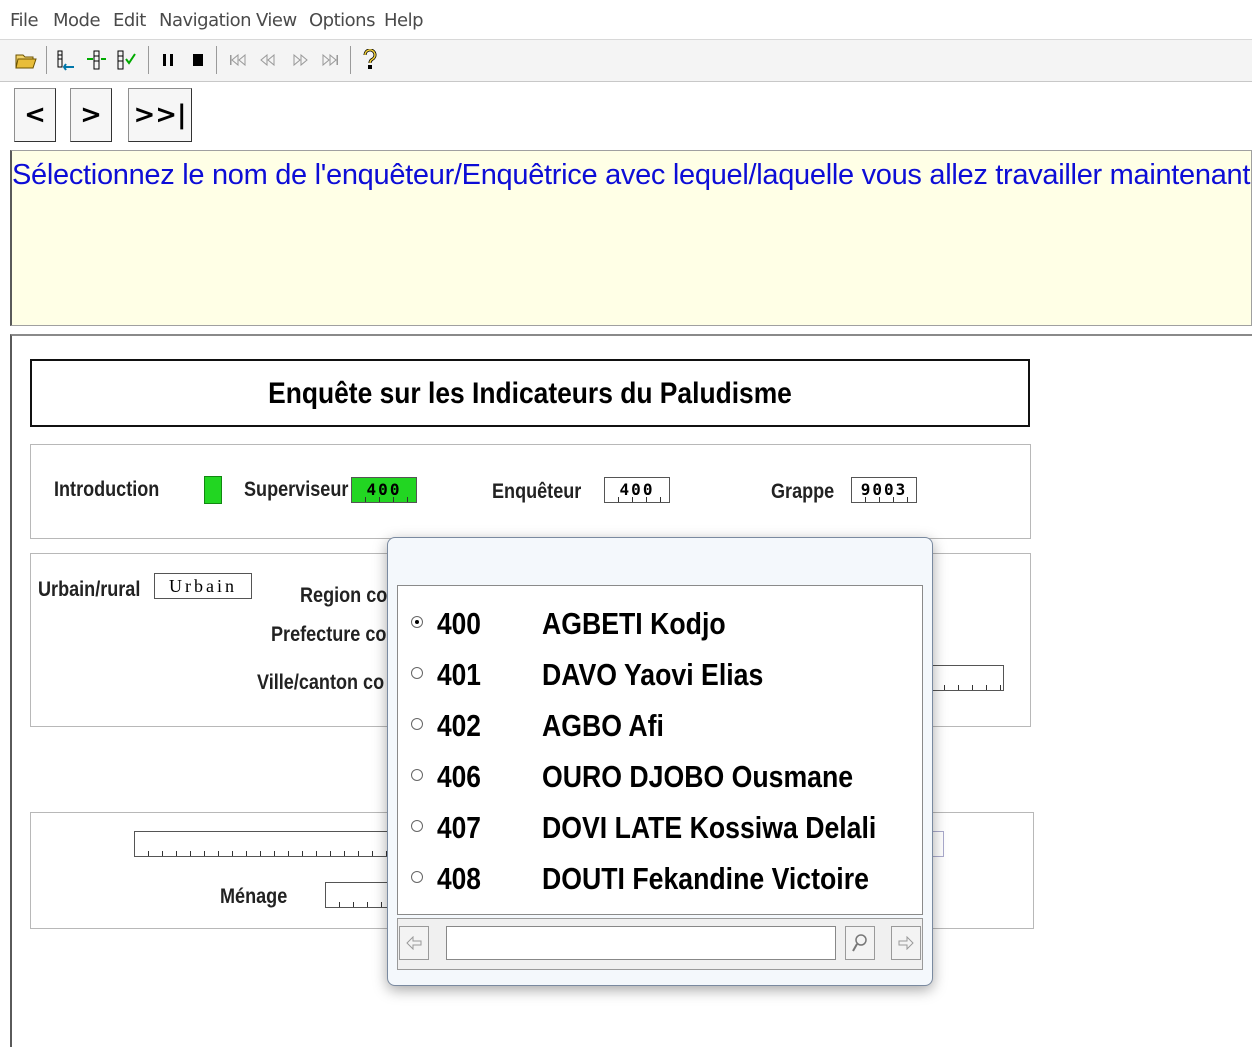 The height and width of the screenshot is (1047, 1252). I want to click on form-title-box: Enquête sur les Indicateurs du Paludisme, so click(530, 393).